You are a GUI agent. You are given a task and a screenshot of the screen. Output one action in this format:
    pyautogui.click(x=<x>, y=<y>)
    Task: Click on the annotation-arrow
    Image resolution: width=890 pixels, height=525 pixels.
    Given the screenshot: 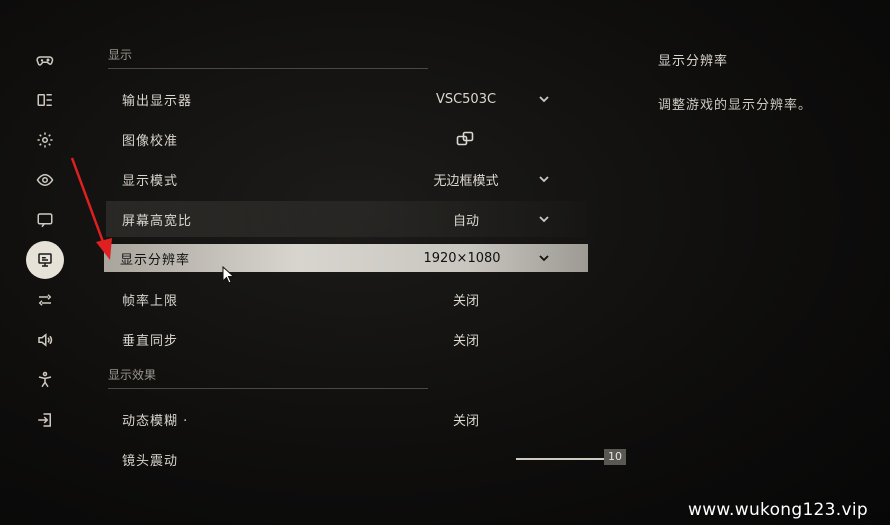 What is the action you would take?
    pyautogui.click(x=91, y=208)
    